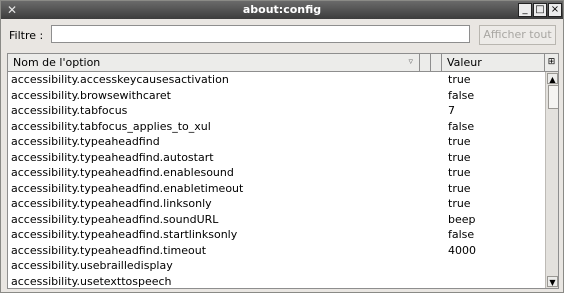 Image resolution: width=564 pixels, height=293 pixels. What do you see at coordinates (111, 203) in the screenshot?
I see `option-name: accessibility.typeaheadfind.linksonly` at bounding box center [111, 203].